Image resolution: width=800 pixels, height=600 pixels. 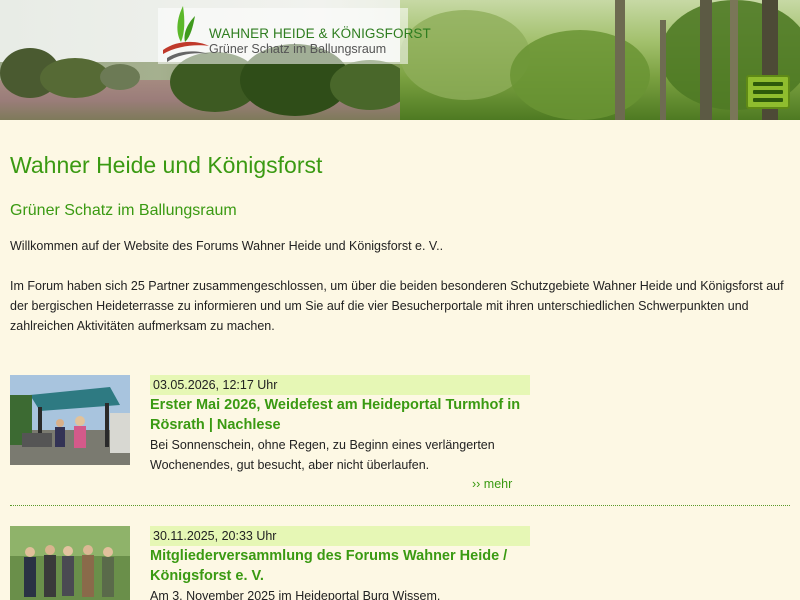 I want to click on hamburger-menu-icon, so click(x=768, y=84).